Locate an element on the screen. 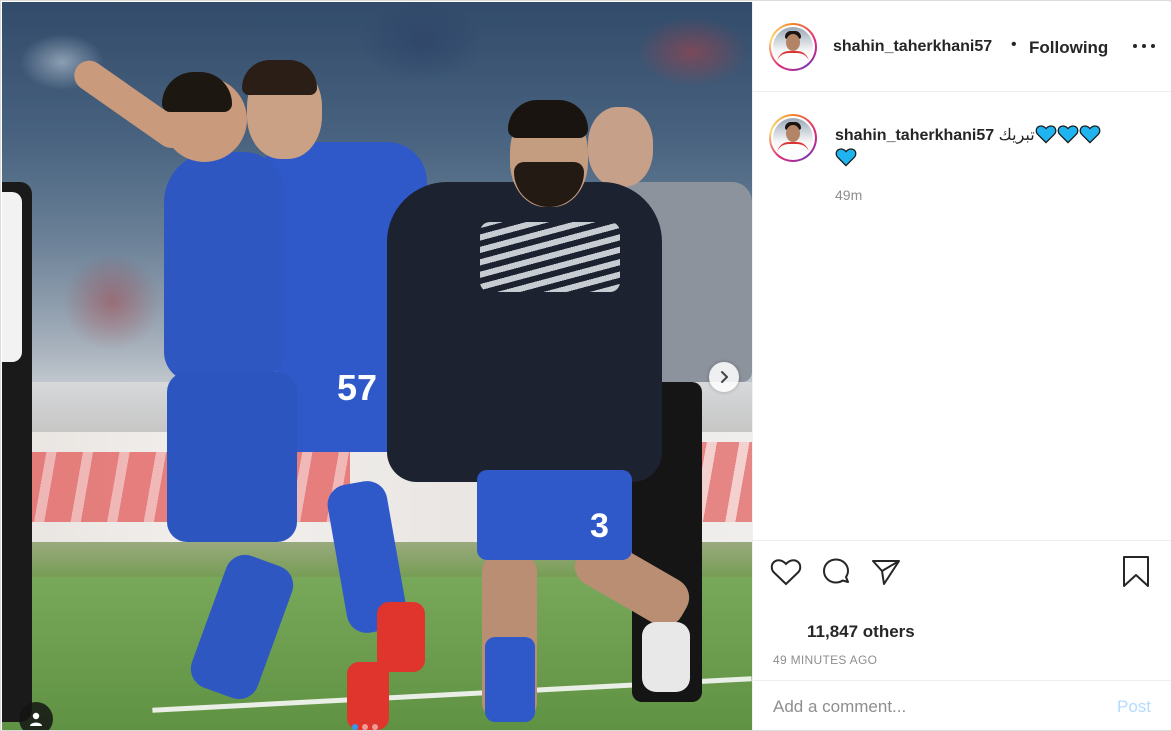  photo-player3-number: 3 is located at coordinates (599, 526).